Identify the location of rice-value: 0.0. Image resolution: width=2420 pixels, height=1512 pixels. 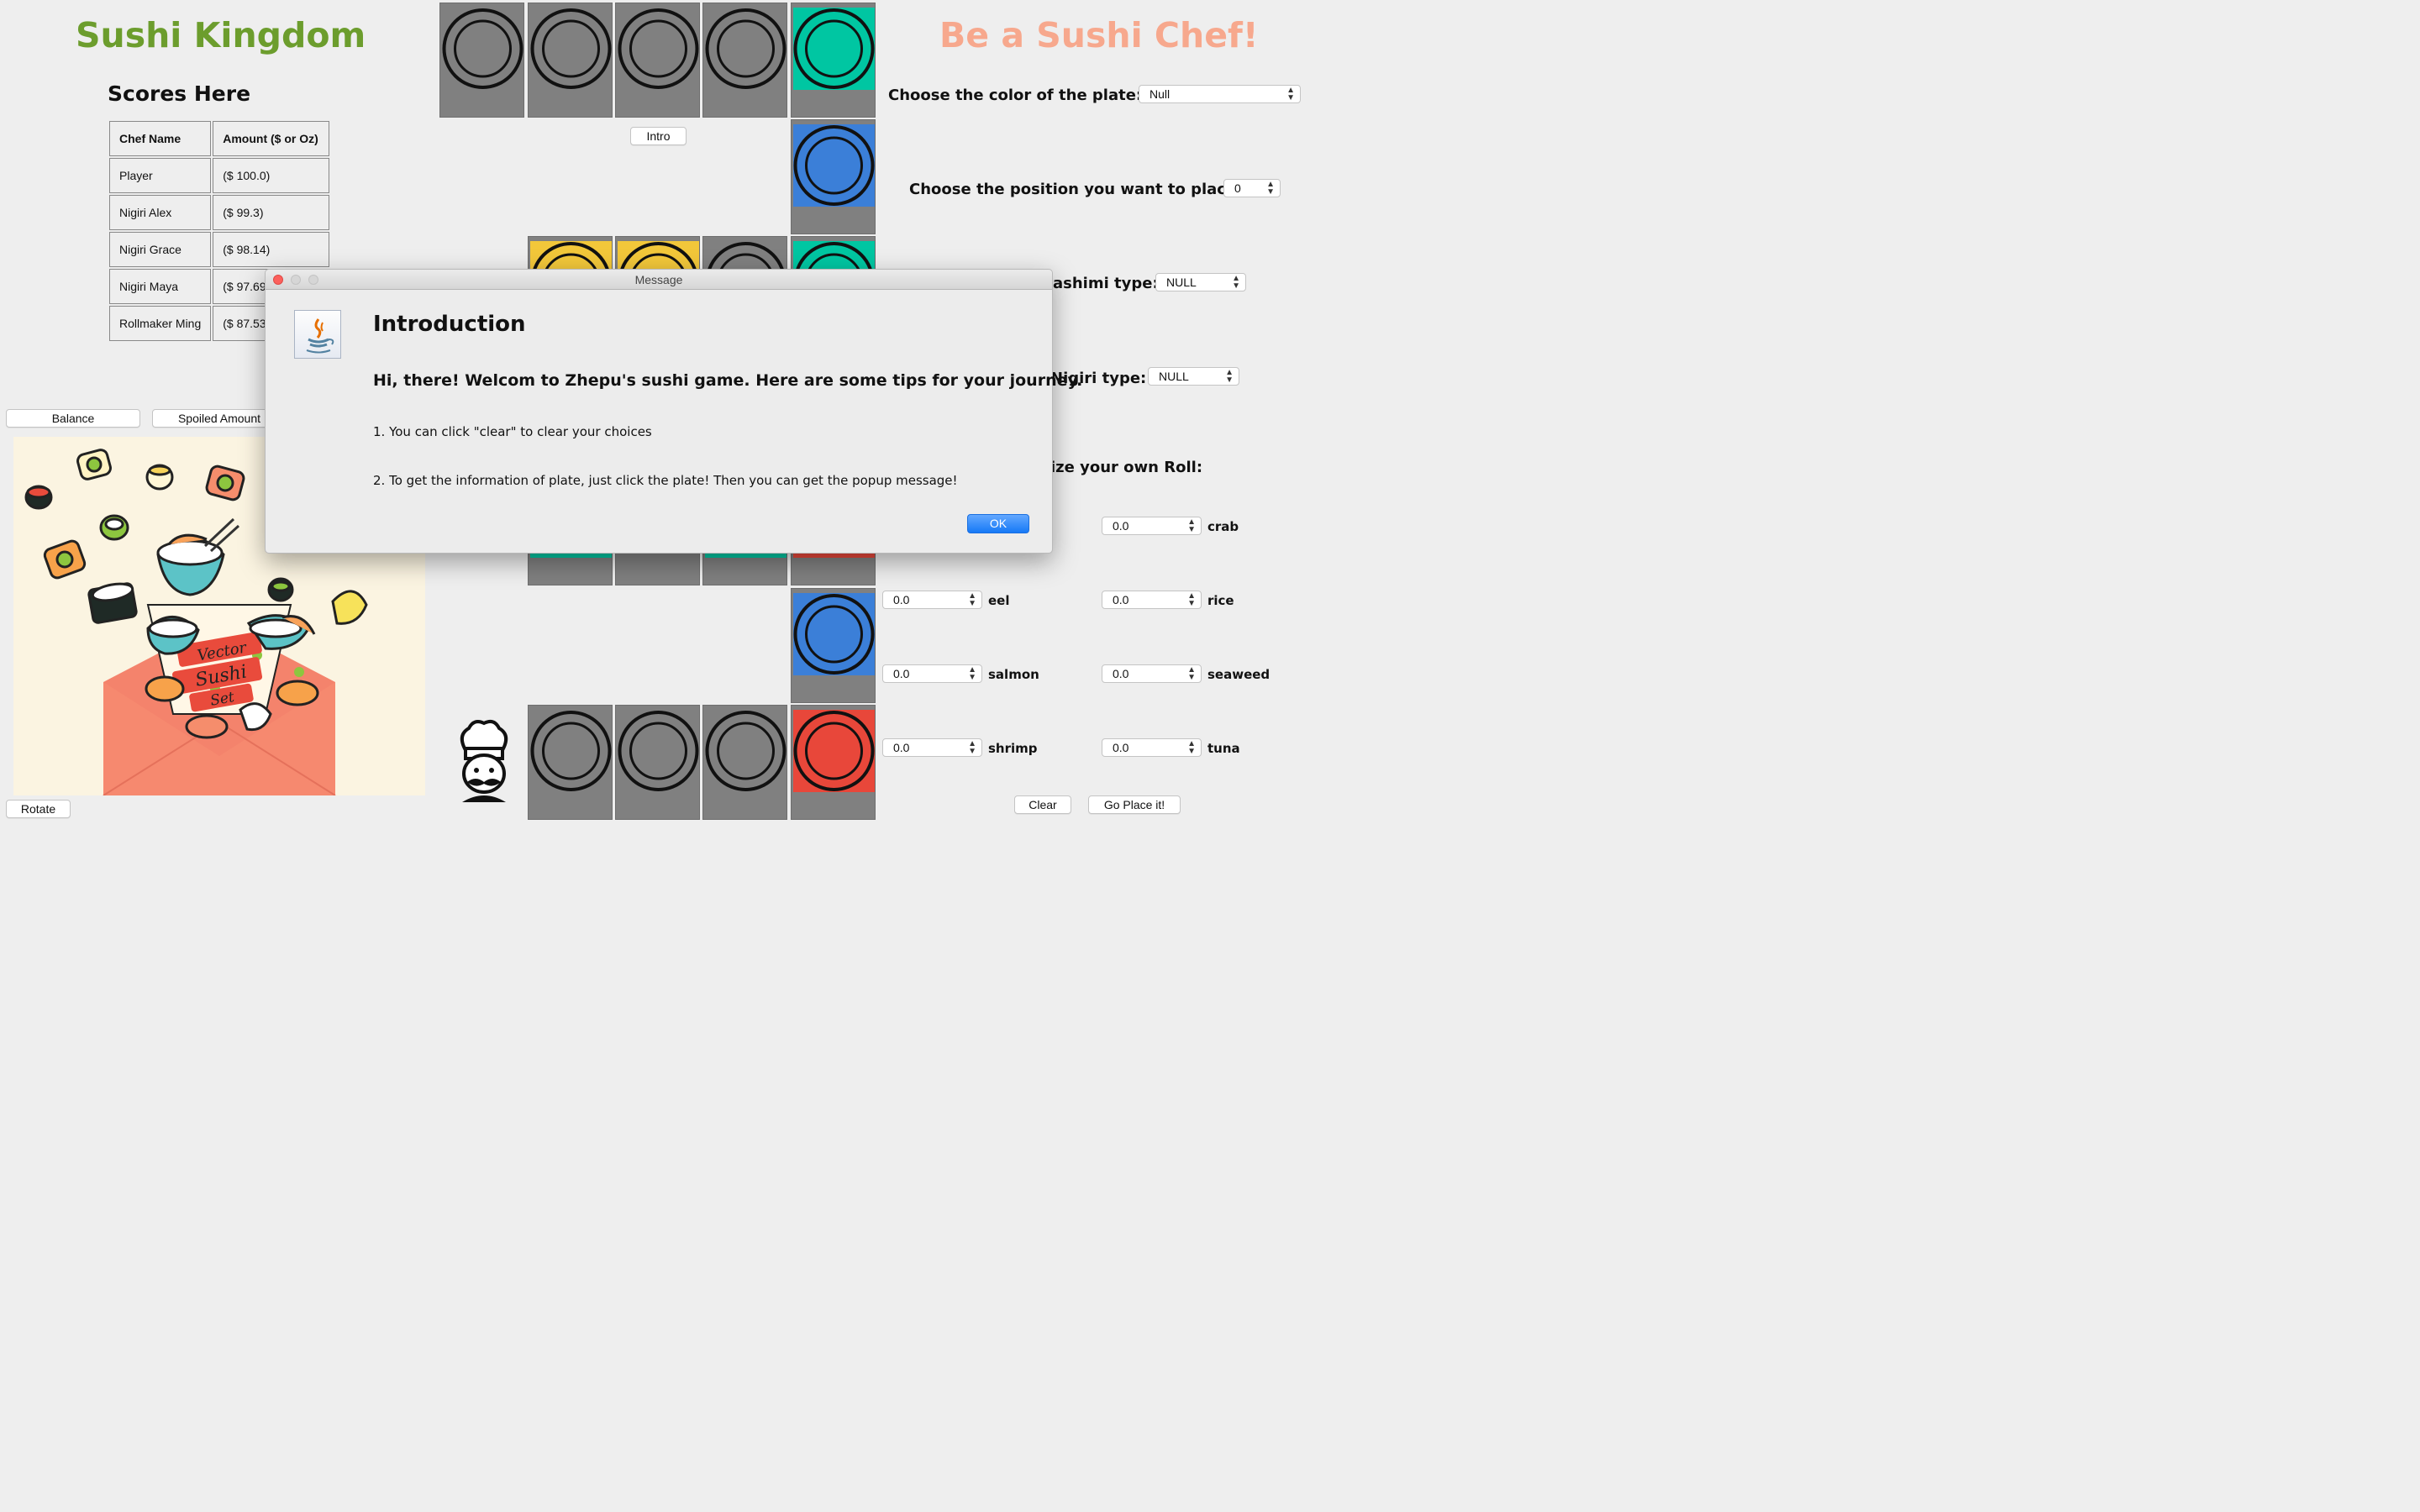
(1121, 599).